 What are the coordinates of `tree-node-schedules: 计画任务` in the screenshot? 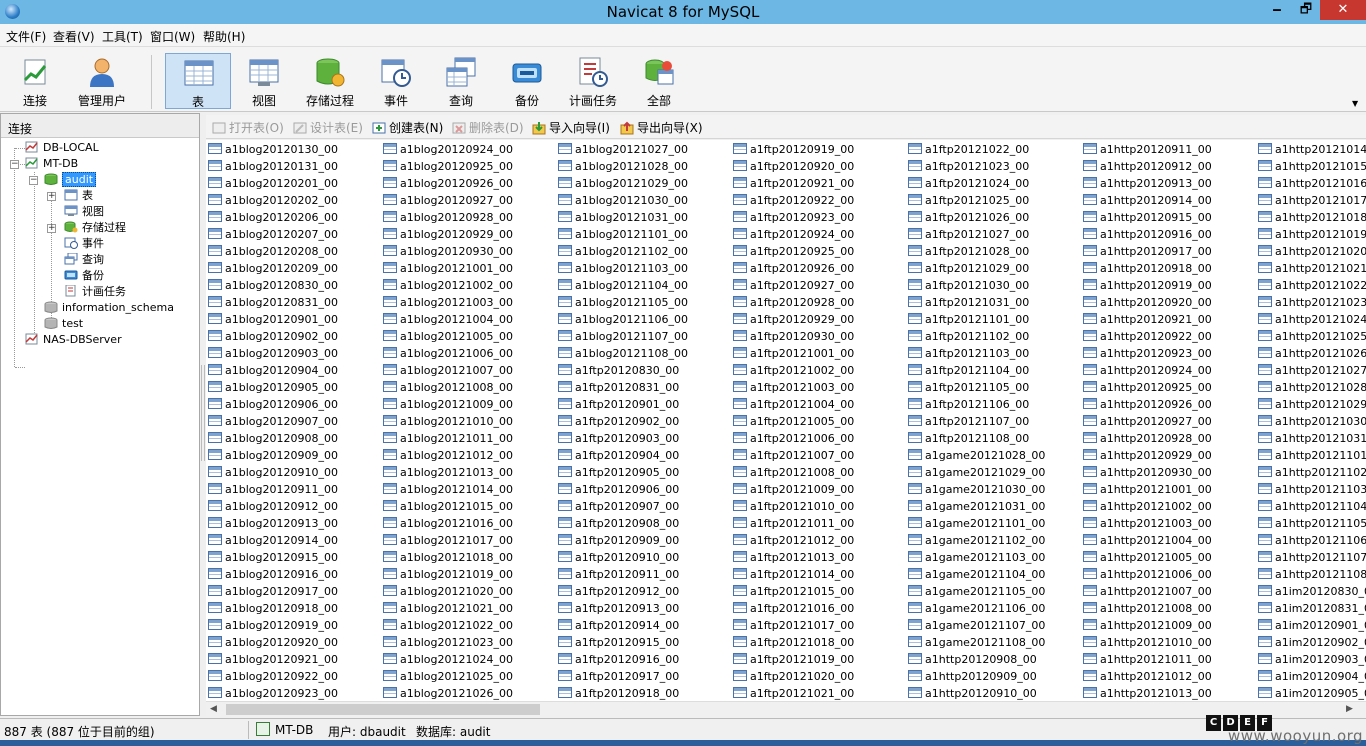 It's located at (95, 292).